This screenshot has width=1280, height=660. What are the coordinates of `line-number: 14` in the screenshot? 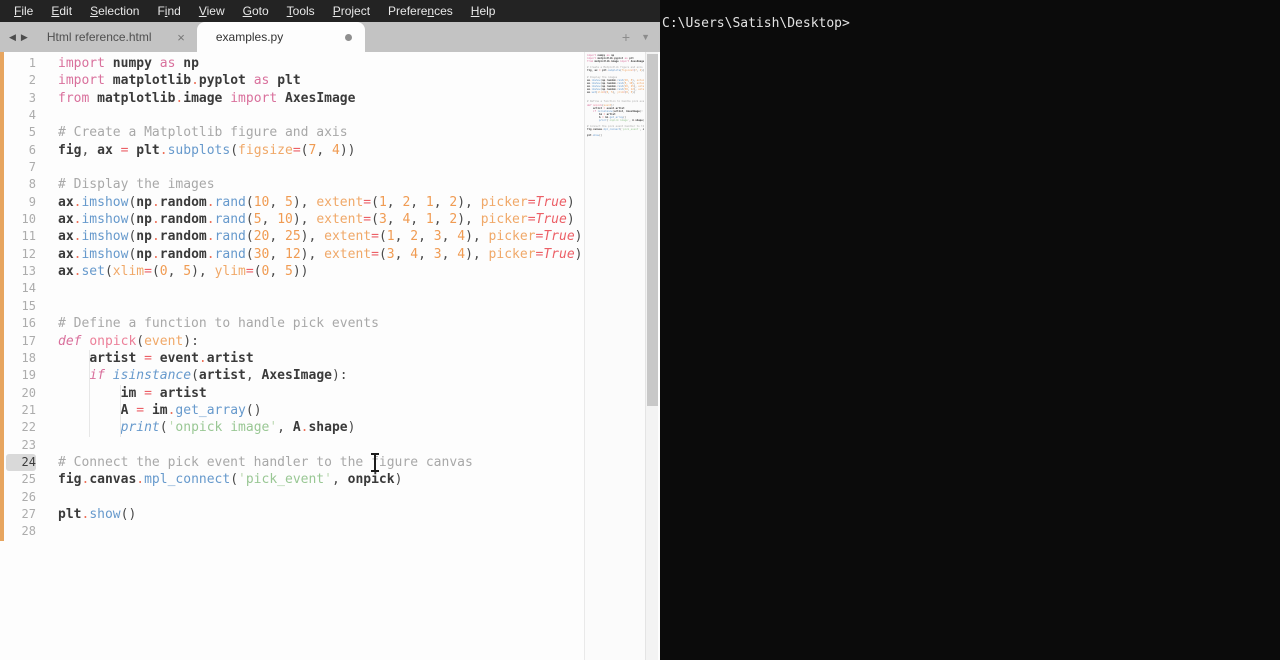 It's located at (28, 288).